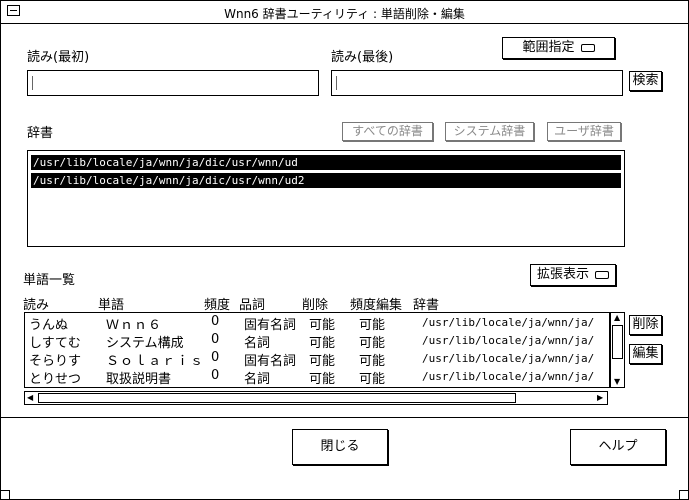 The width and height of the screenshot is (689, 500). I want to click on footer-divider, so click(344, 417).